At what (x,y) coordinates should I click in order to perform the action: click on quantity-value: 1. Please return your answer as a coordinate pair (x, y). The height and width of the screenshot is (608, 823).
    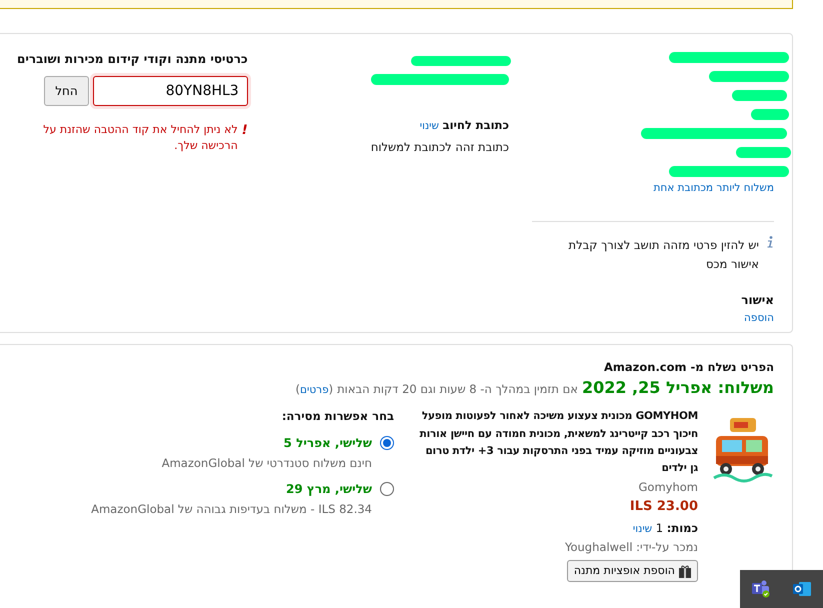
    Looking at the image, I should click on (660, 527).